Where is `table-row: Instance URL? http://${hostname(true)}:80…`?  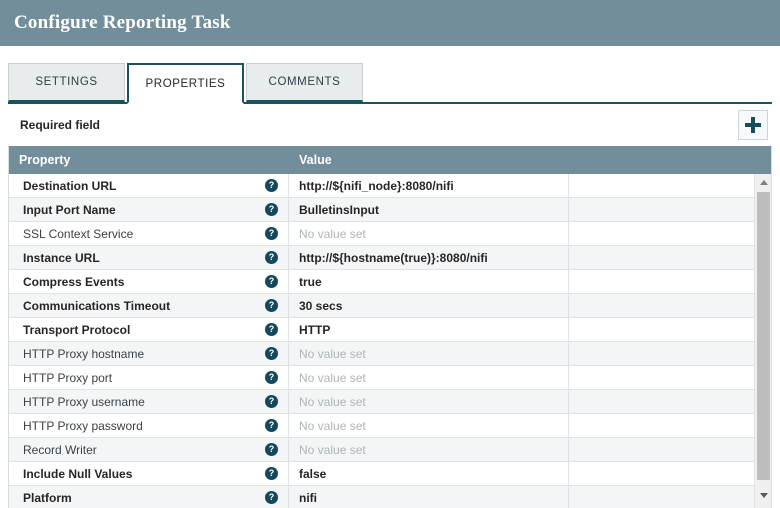
table-row: Instance URL? http://${hostname(true)}:80… is located at coordinates (390, 258).